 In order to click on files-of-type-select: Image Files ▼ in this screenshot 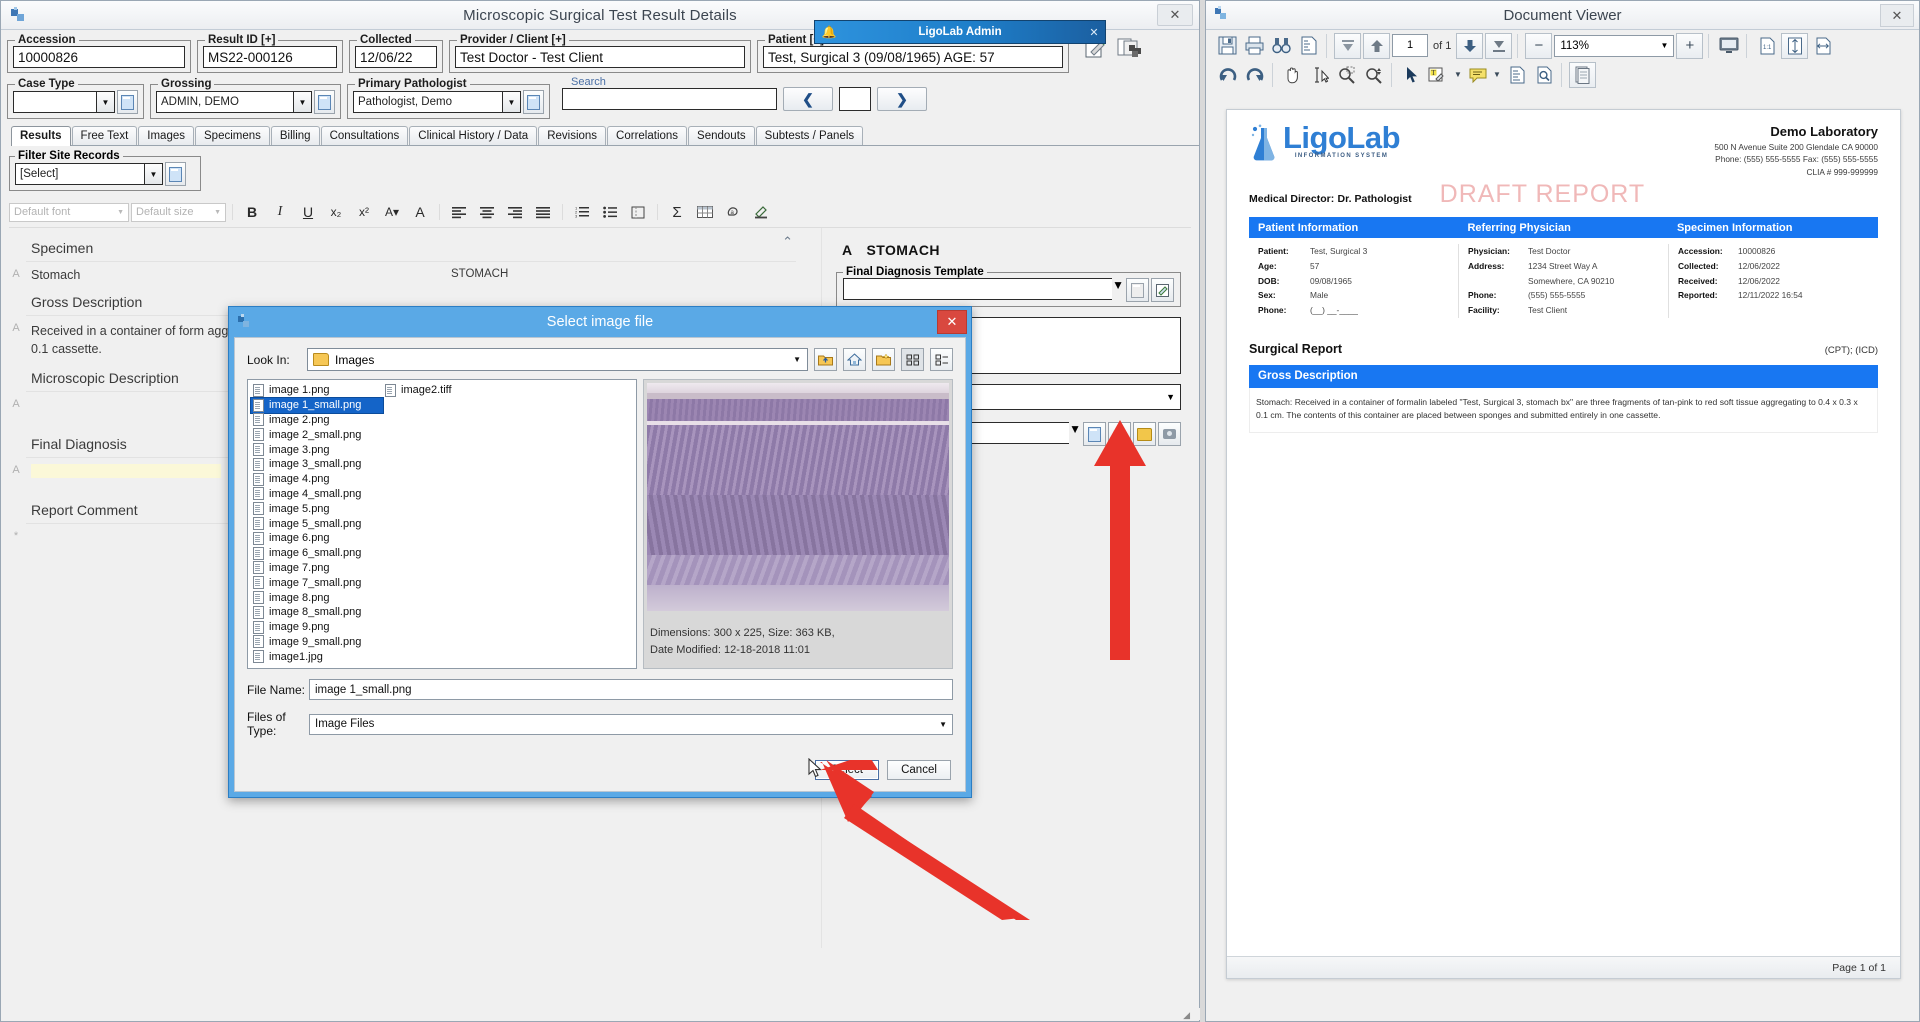, I will do `click(631, 724)`.